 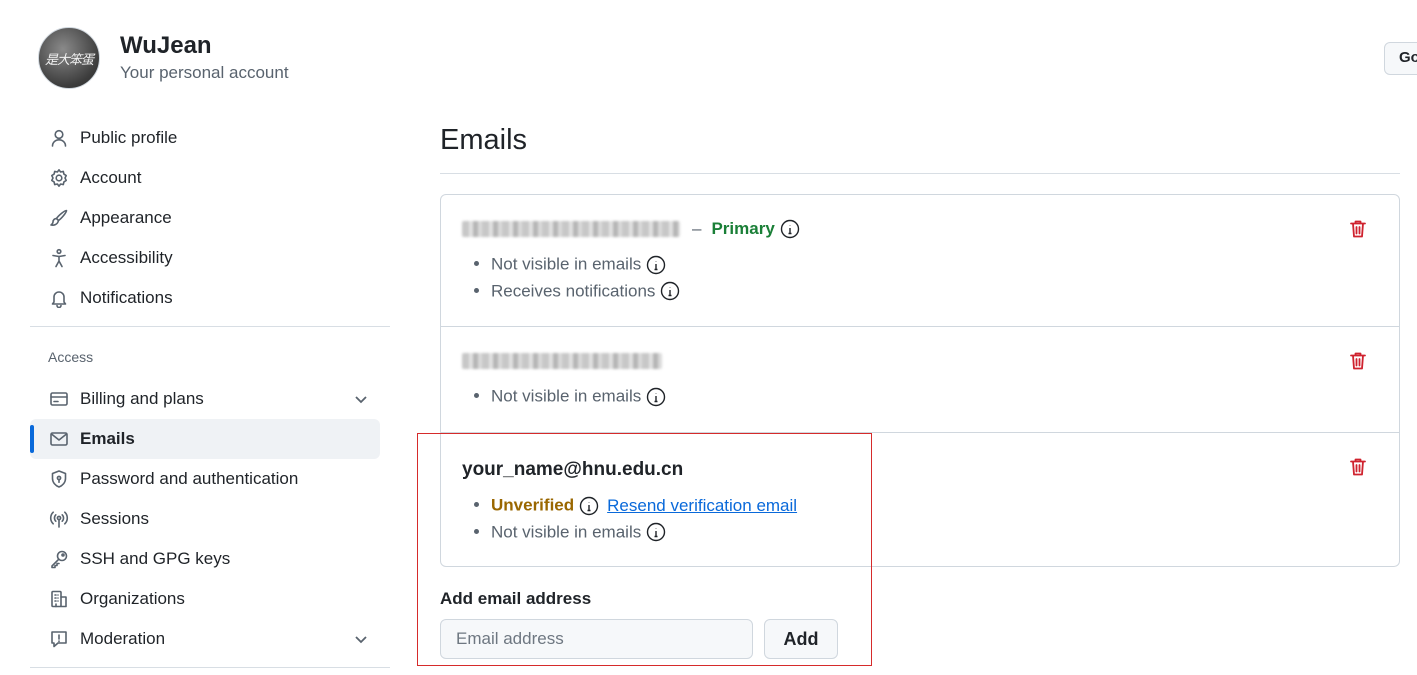 I want to click on add-email-button: Add, so click(x=801, y=639).